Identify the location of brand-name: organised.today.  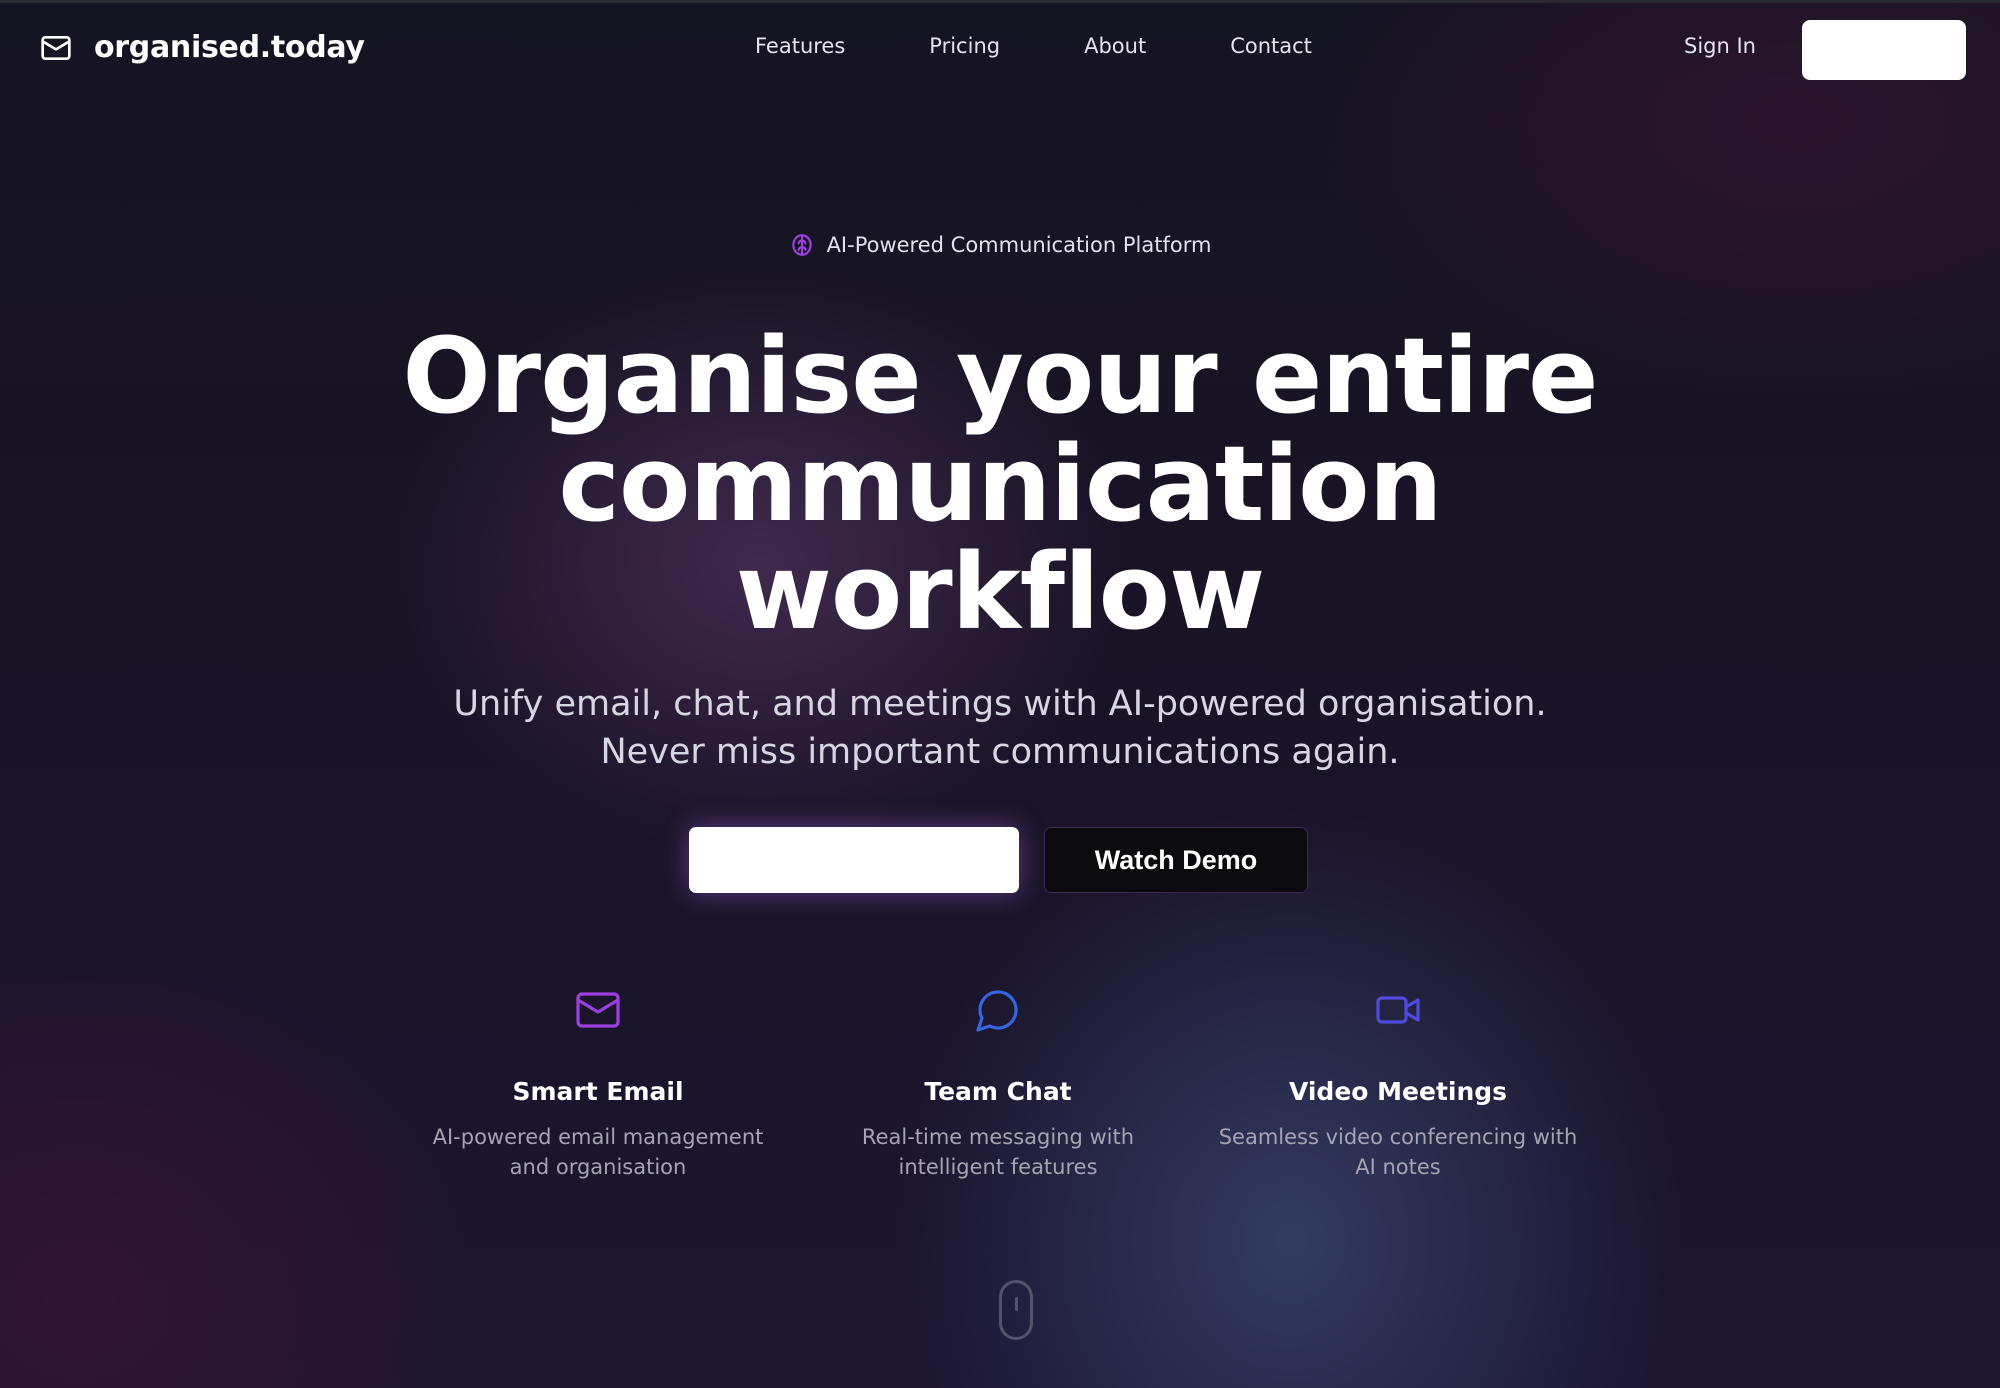
(229, 47).